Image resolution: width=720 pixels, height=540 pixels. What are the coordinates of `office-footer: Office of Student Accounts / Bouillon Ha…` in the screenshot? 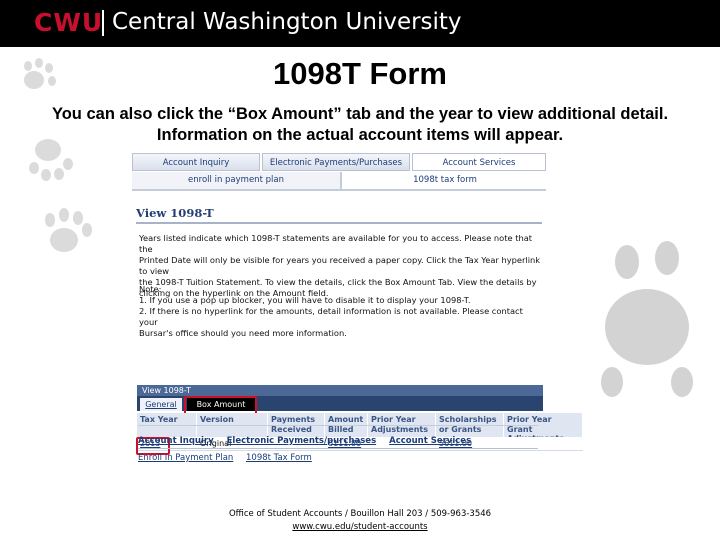 It's located at (360, 521).